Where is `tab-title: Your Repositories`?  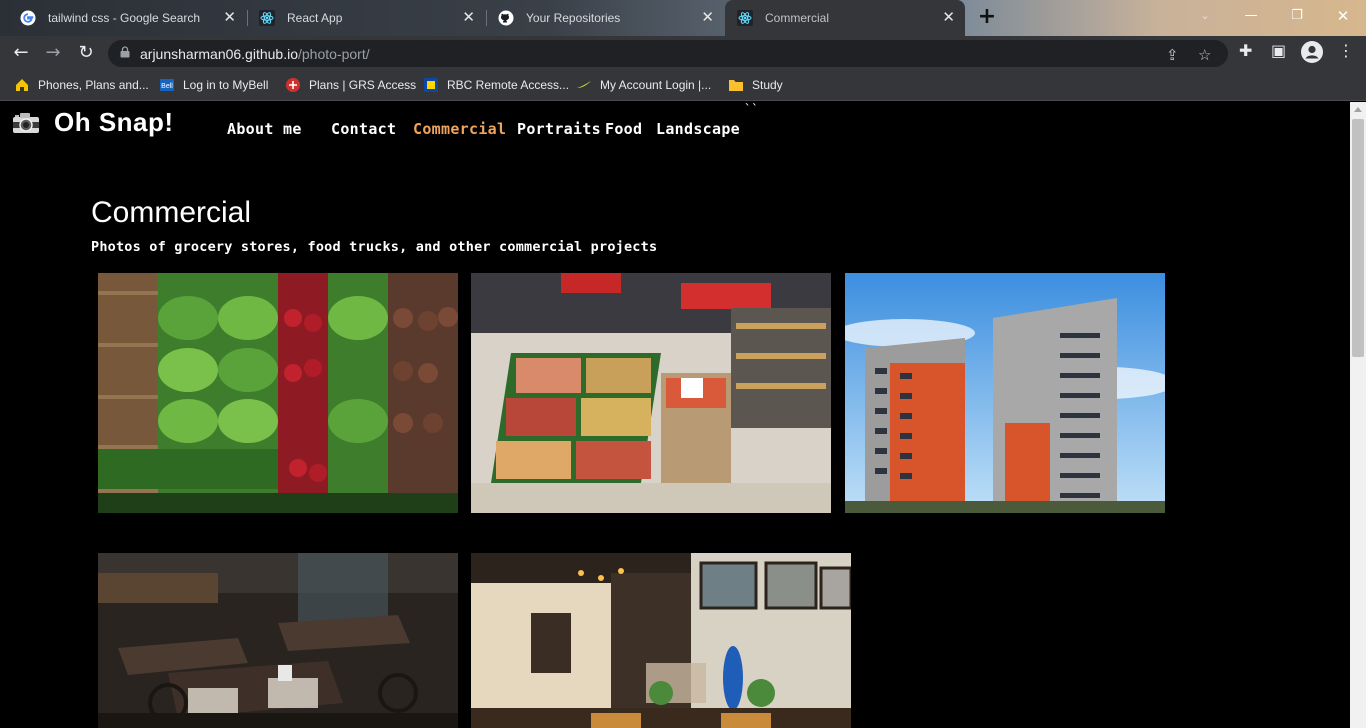
tab-title: Your Repositories is located at coordinates (573, 18).